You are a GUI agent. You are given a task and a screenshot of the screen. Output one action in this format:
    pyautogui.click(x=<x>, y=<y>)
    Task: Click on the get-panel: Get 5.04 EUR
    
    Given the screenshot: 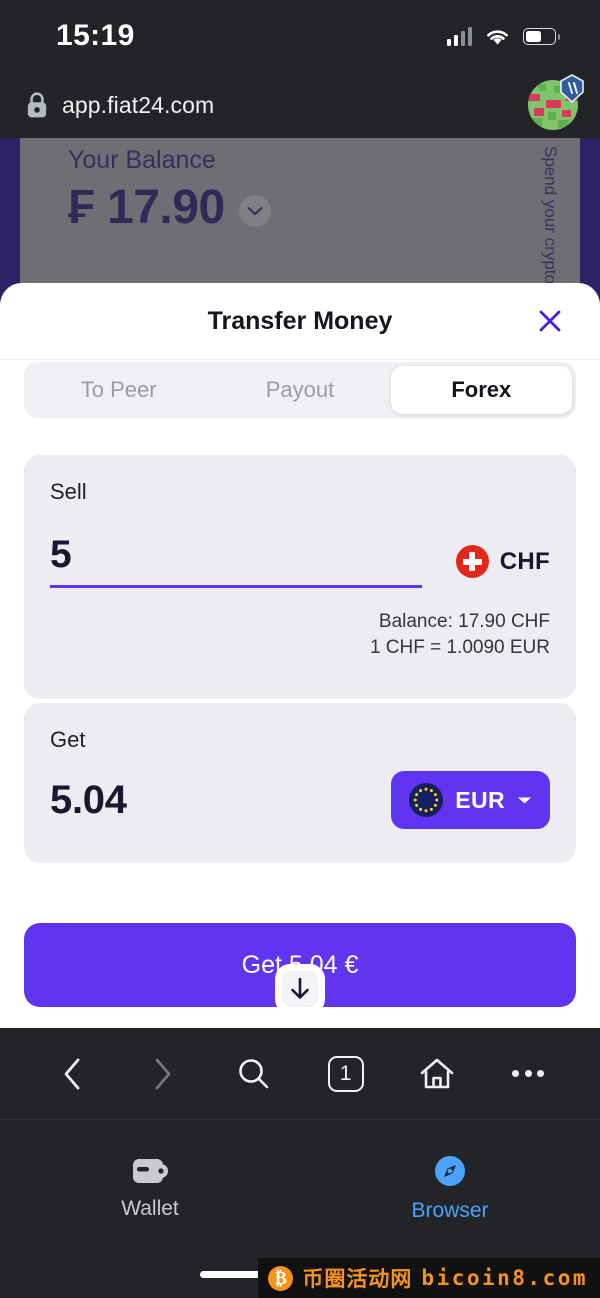 What is the action you would take?
    pyautogui.click(x=300, y=783)
    